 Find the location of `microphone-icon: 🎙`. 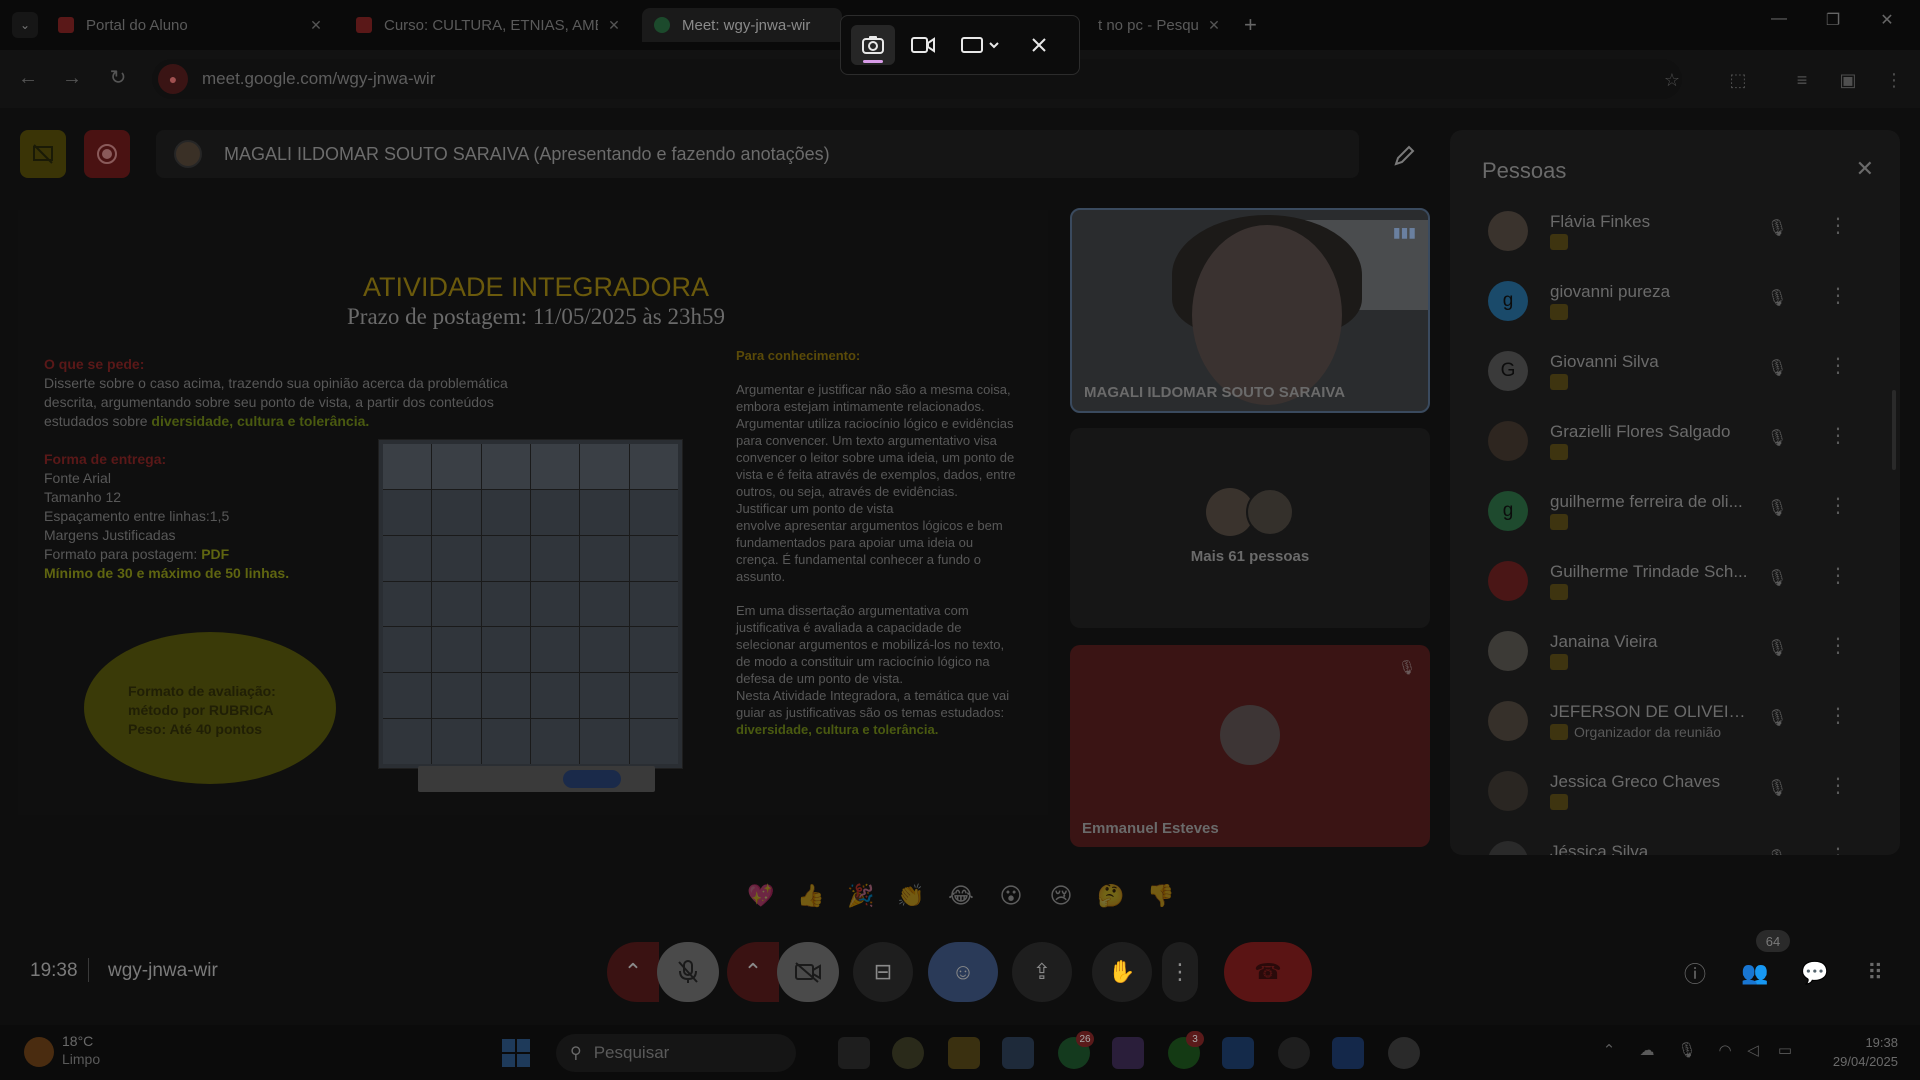

microphone-icon: 🎙 is located at coordinates (1687, 1052).